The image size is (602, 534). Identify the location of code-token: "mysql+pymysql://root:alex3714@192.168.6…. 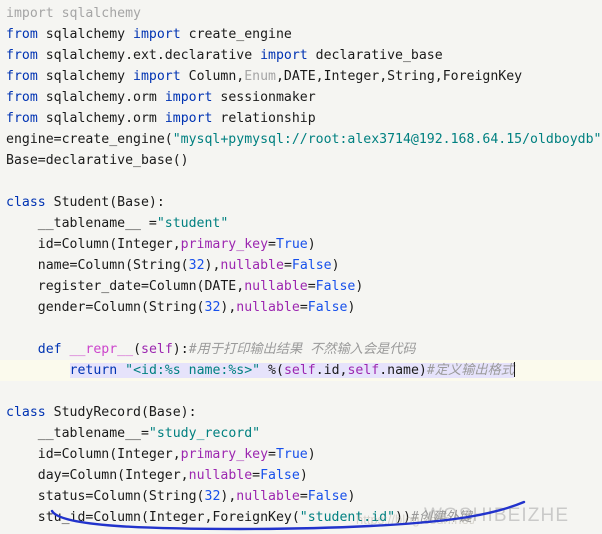
(387, 139).